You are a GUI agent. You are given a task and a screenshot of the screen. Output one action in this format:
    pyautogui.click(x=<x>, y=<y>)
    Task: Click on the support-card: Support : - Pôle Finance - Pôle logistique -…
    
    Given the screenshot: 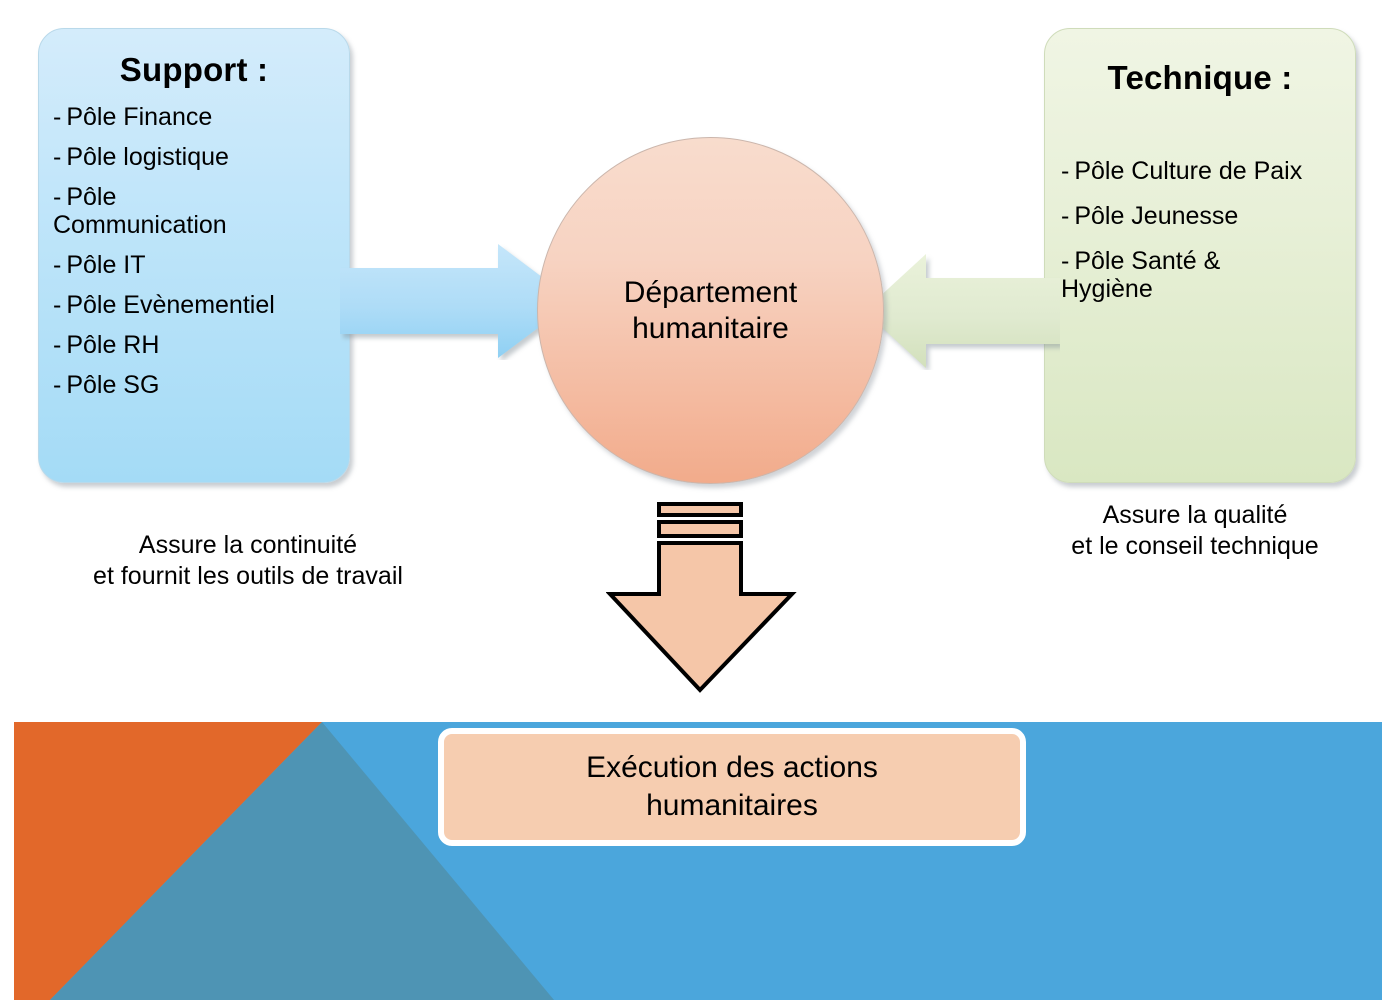 What is the action you would take?
    pyautogui.click(x=194, y=255)
    